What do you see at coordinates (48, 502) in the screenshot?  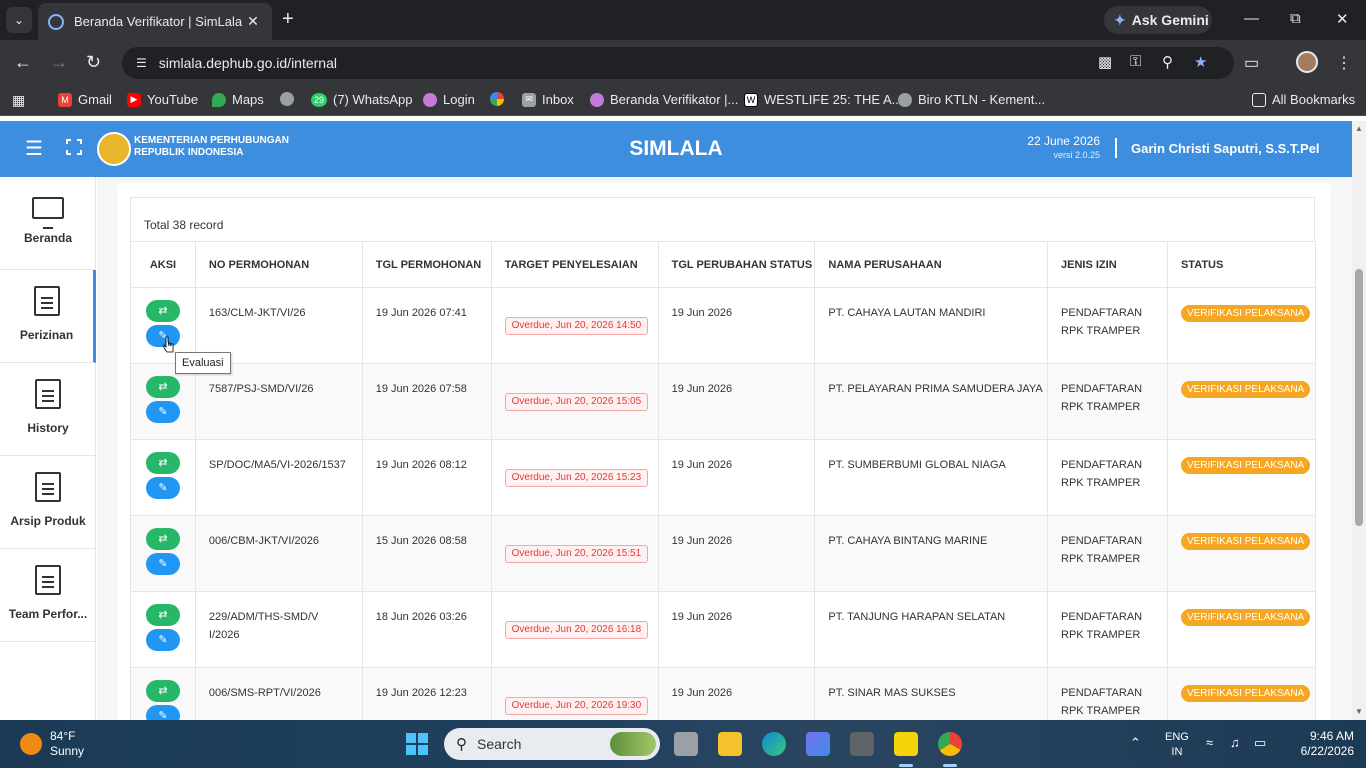 I see `sidebar-item-arsip-produk: Arsip Produk` at bounding box center [48, 502].